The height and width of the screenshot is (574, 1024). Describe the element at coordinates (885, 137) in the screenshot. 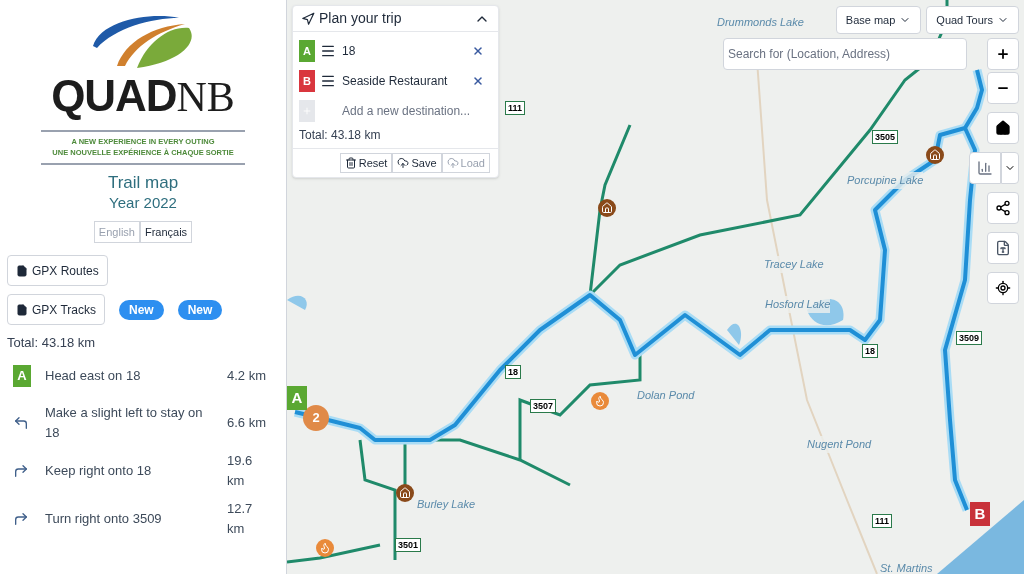

I see `route-shield: 3505` at that location.